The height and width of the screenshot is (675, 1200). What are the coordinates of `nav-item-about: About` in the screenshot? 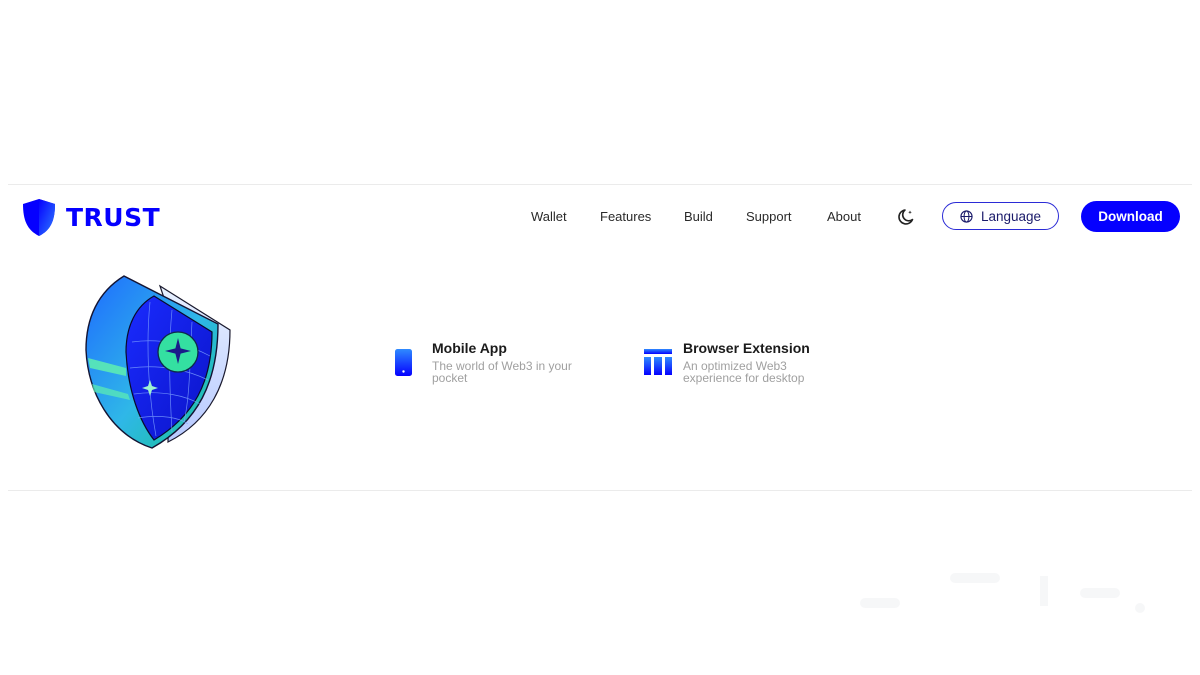 It's located at (844, 217).